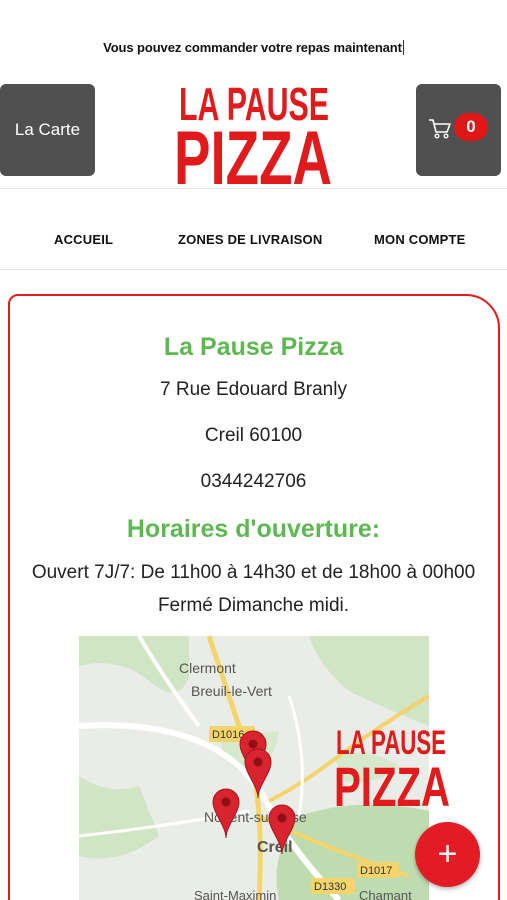 The width and height of the screenshot is (507, 900). I want to click on menu-button: La Carte, so click(47, 130).